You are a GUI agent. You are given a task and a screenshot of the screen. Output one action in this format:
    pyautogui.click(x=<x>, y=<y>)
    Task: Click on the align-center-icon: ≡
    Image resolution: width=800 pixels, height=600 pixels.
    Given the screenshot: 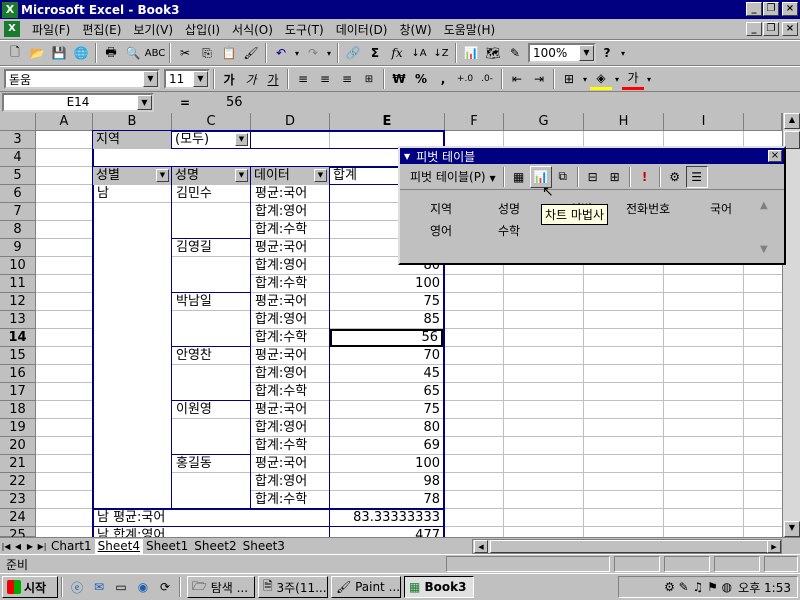 What is the action you would take?
    pyautogui.click(x=325, y=79)
    